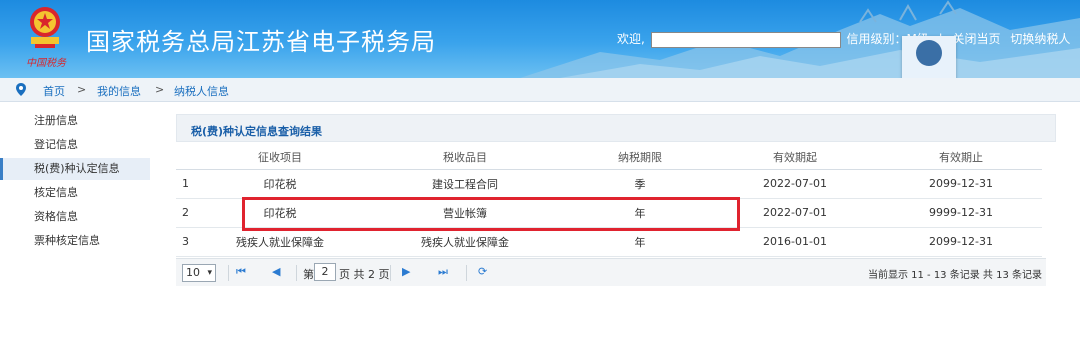  What do you see at coordinates (193, 272) in the screenshot?
I see `page-size-value: 10` at bounding box center [193, 272].